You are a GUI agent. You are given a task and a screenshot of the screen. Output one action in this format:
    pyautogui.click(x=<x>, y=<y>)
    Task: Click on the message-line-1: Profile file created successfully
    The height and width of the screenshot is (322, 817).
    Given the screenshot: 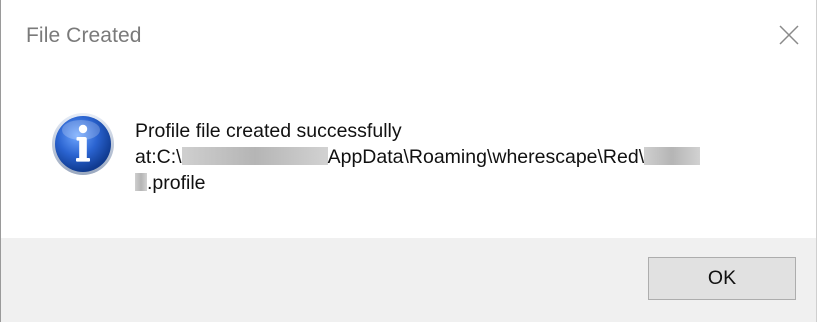 What is the action you would take?
    pyautogui.click(x=268, y=131)
    